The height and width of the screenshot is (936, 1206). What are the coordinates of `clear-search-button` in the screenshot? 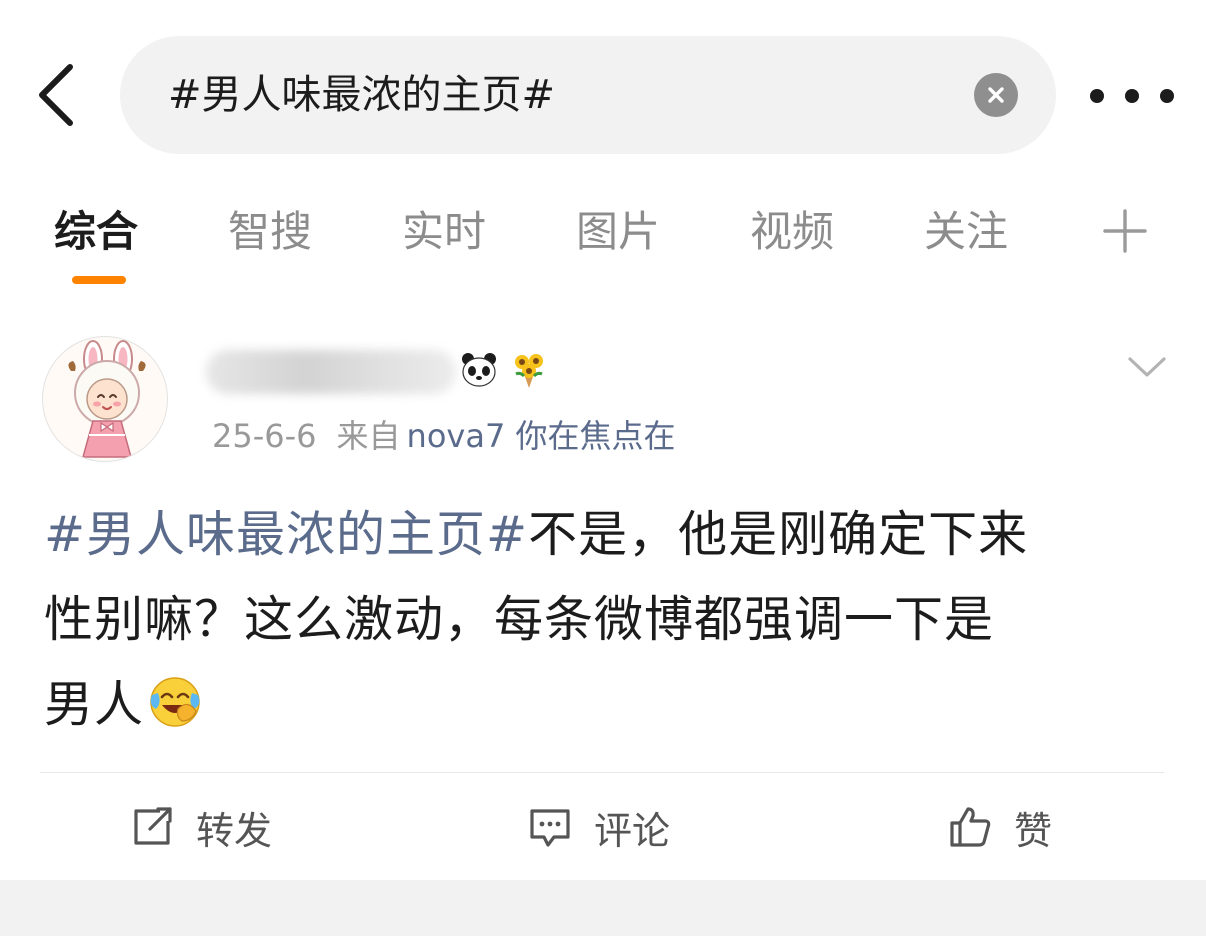 It's located at (996, 95).